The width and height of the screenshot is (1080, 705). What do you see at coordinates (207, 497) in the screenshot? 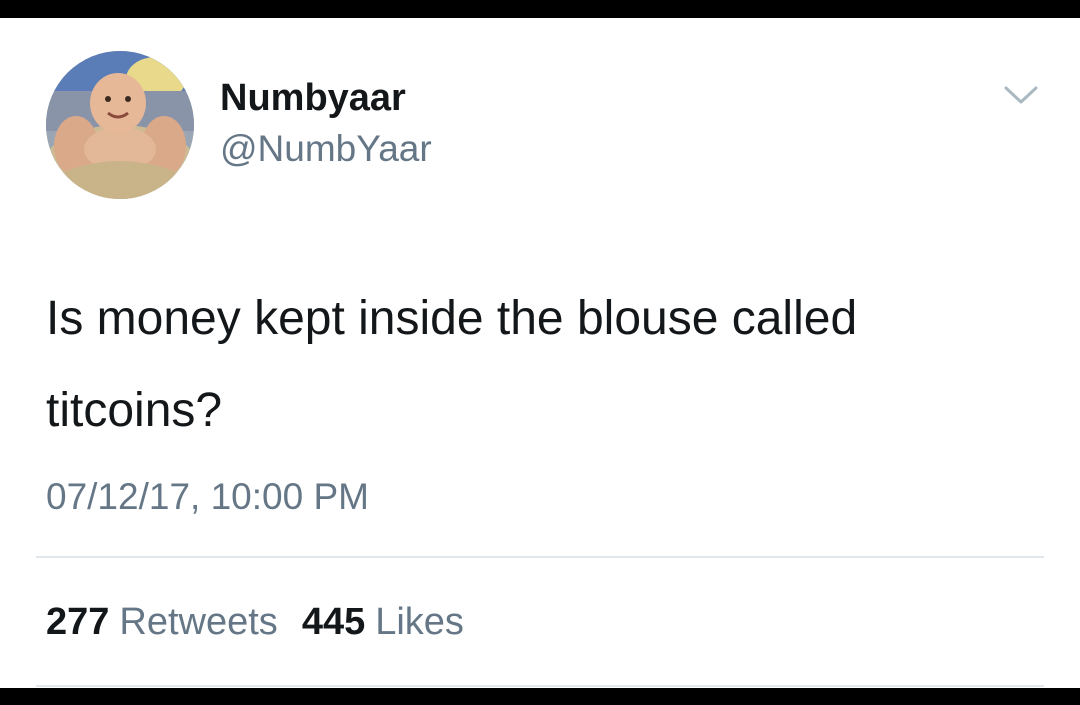
I see `tweet-timestamp: 07/12/17, 10:00 PM` at bounding box center [207, 497].